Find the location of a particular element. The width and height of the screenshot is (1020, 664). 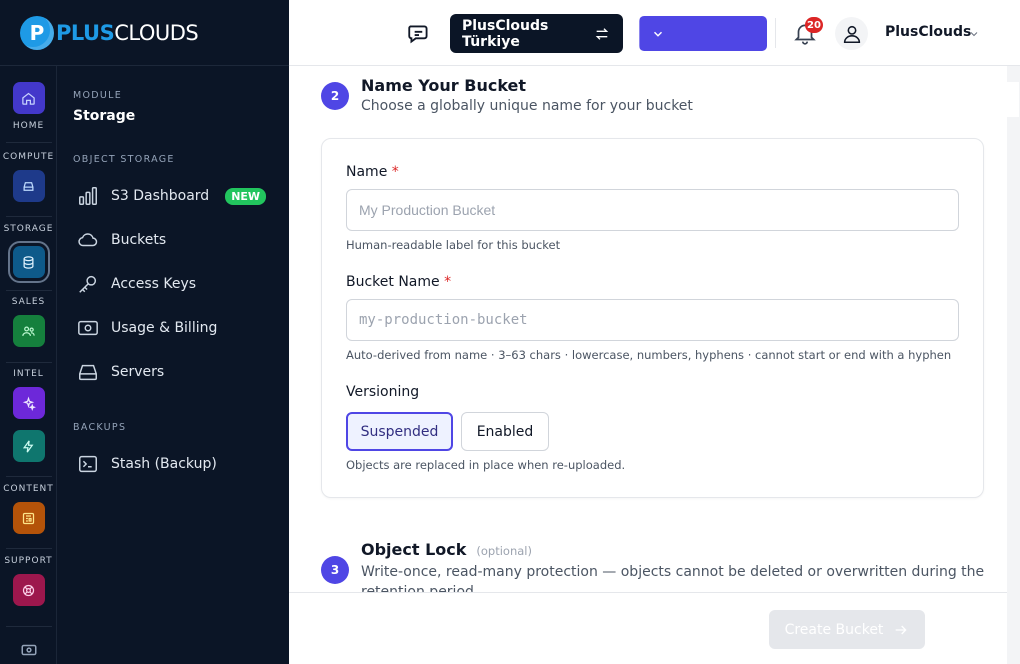

name-field-label: Name * is located at coordinates (372, 172).